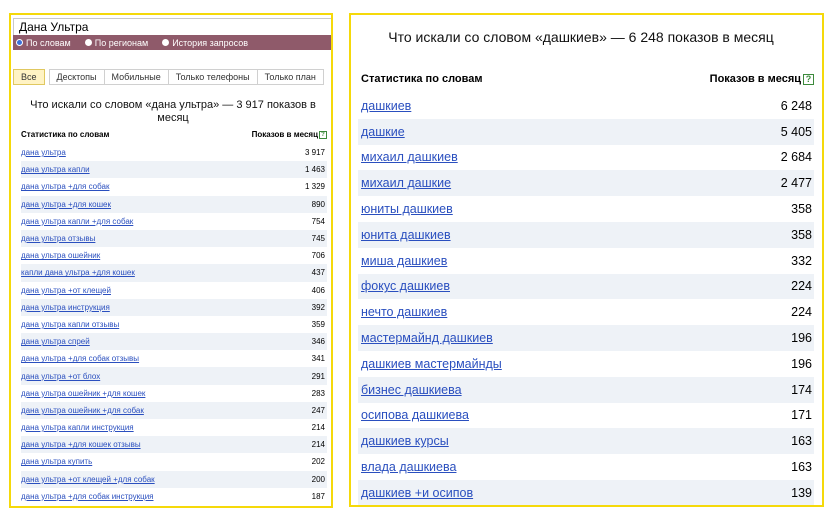  What do you see at coordinates (318, 307) in the screenshot?
I see `impressions-count: 392` at bounding box center [318, 307].